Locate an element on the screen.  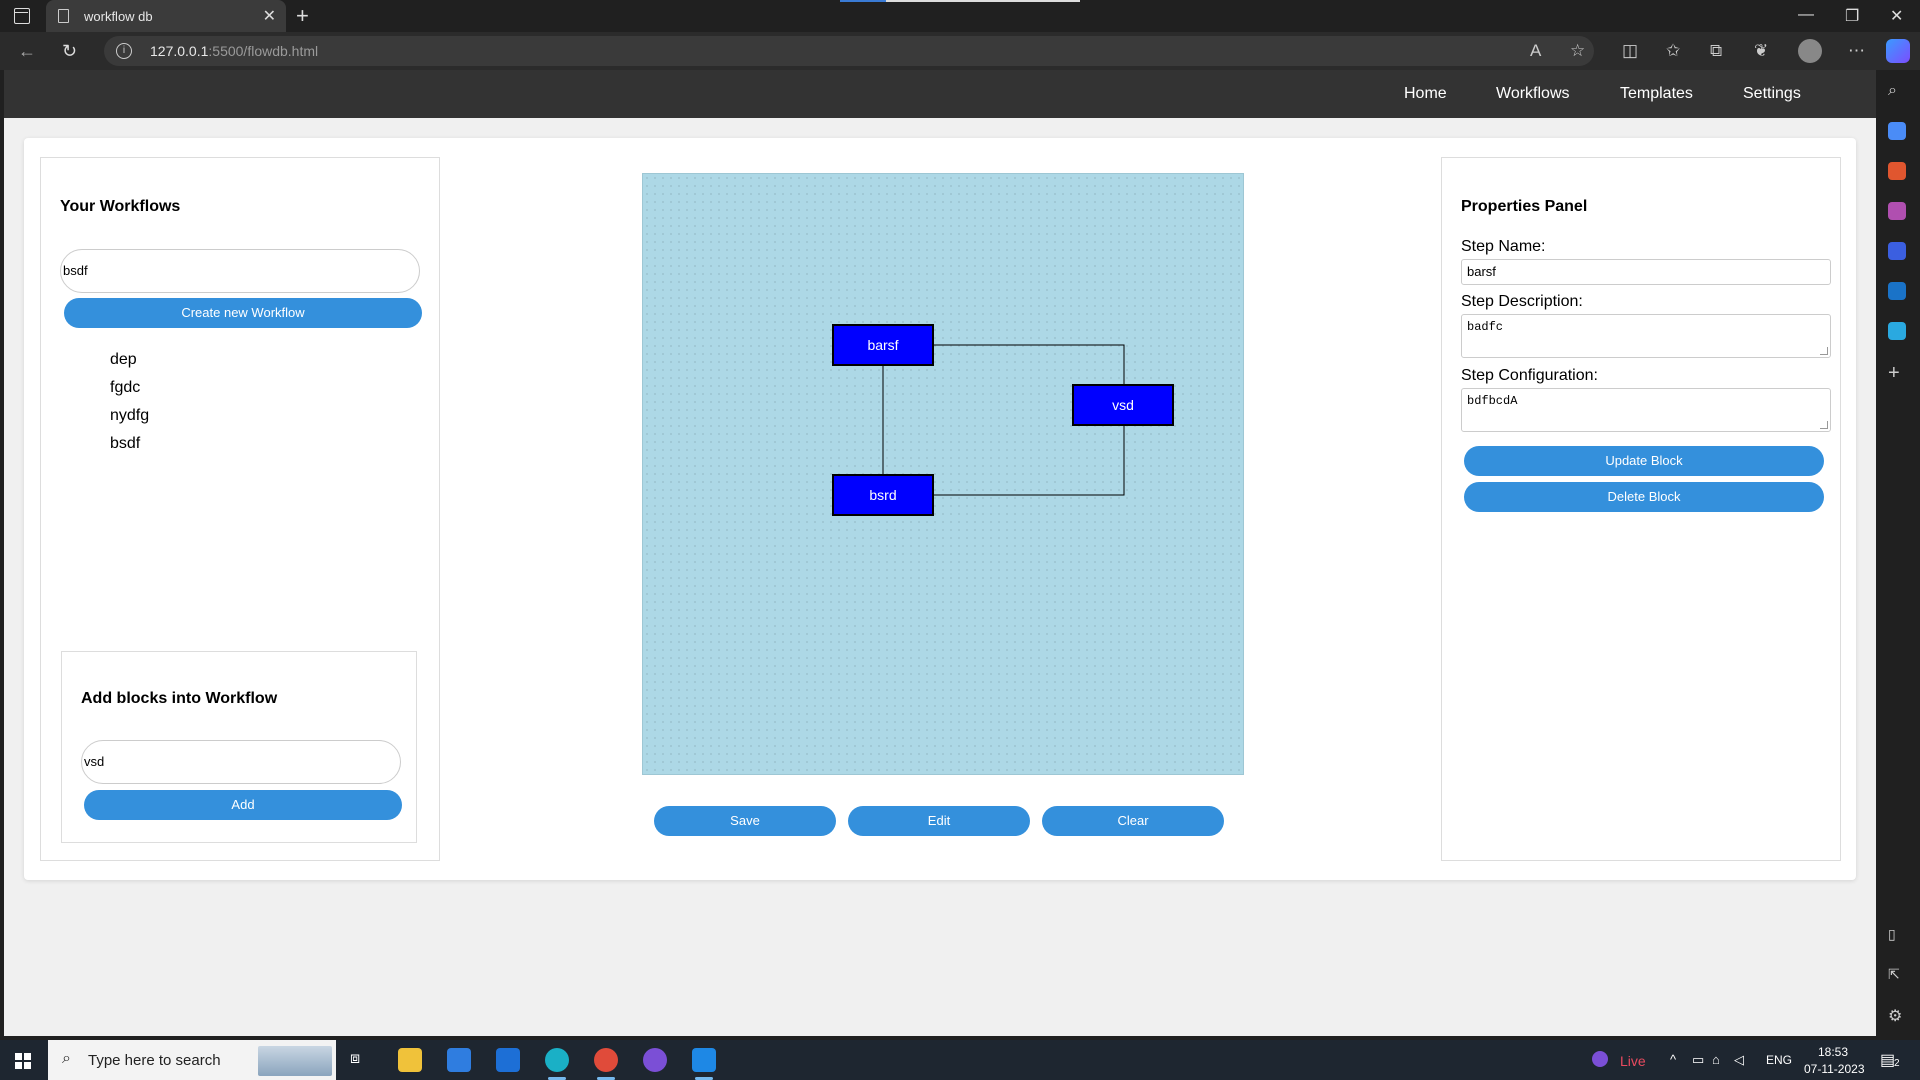
step-description-value: badfc is located at coordinates (1485, 327).